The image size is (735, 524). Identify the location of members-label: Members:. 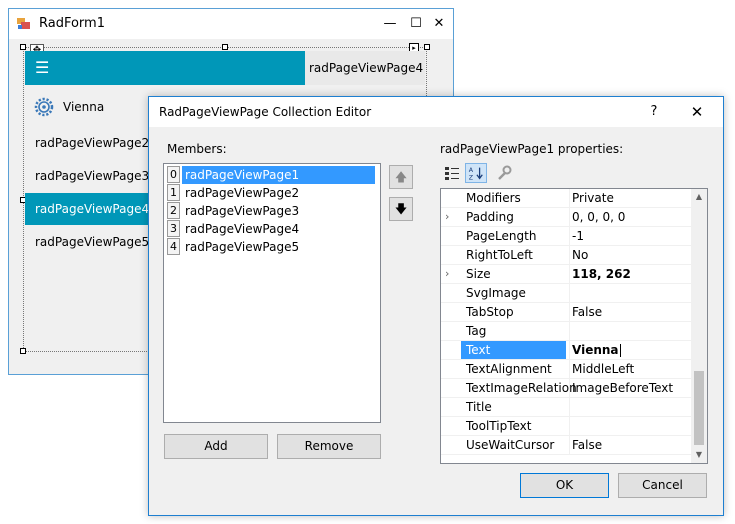
(197, 149).